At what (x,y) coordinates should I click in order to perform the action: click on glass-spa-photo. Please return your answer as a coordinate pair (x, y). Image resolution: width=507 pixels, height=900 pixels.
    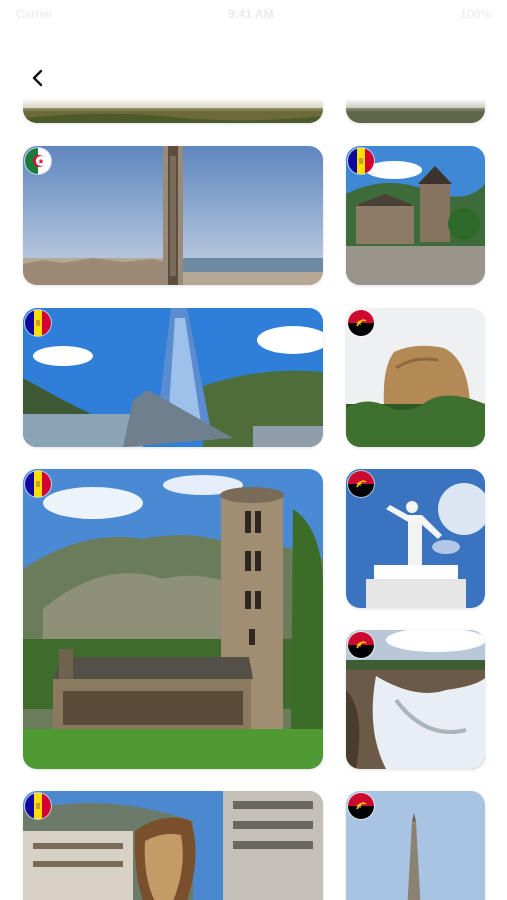
    Looking at the image, I should click on (173, 377).